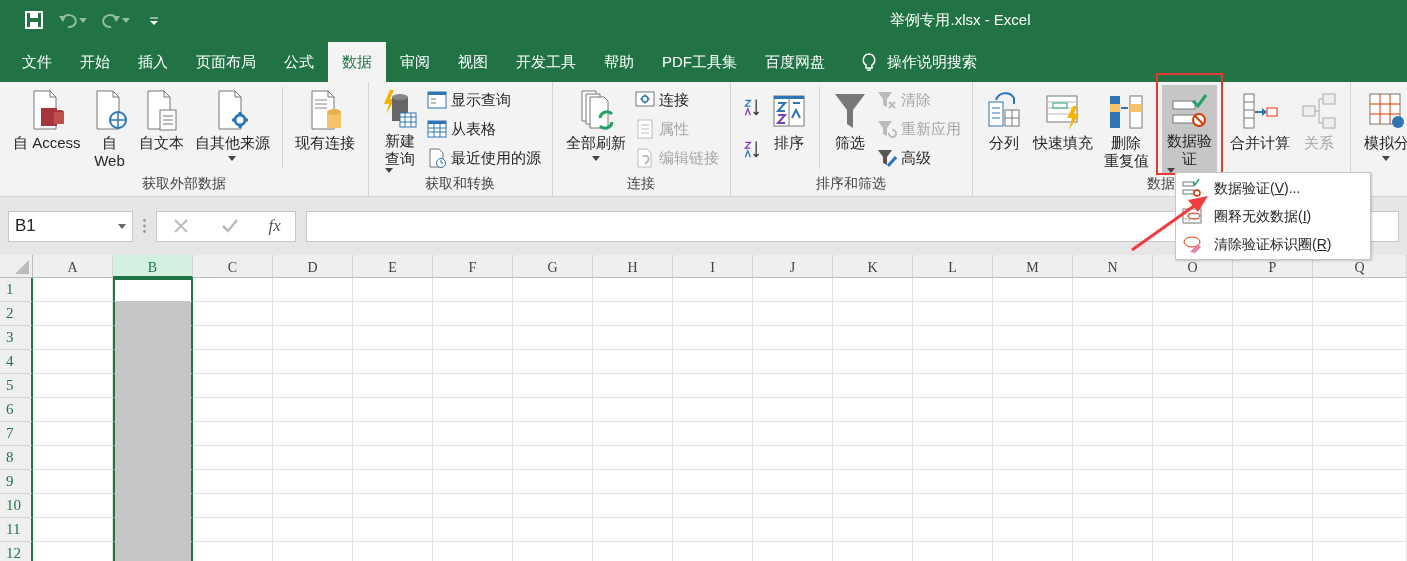 Image resolution: width=1407 pixels, height=561 pixels. I want to click on row-header: 2, so click(16, 314).